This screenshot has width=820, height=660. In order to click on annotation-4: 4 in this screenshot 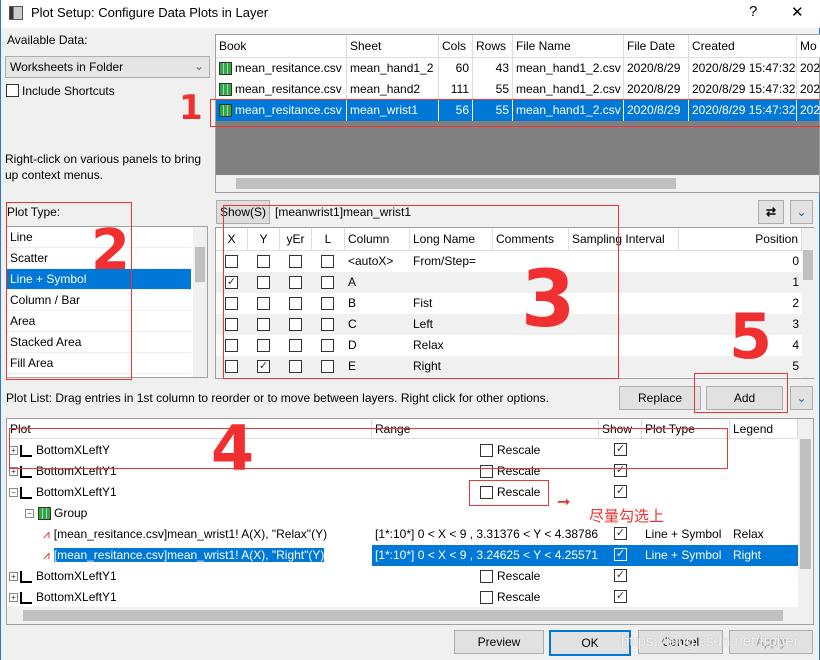, I will do `click(233, 448)`.